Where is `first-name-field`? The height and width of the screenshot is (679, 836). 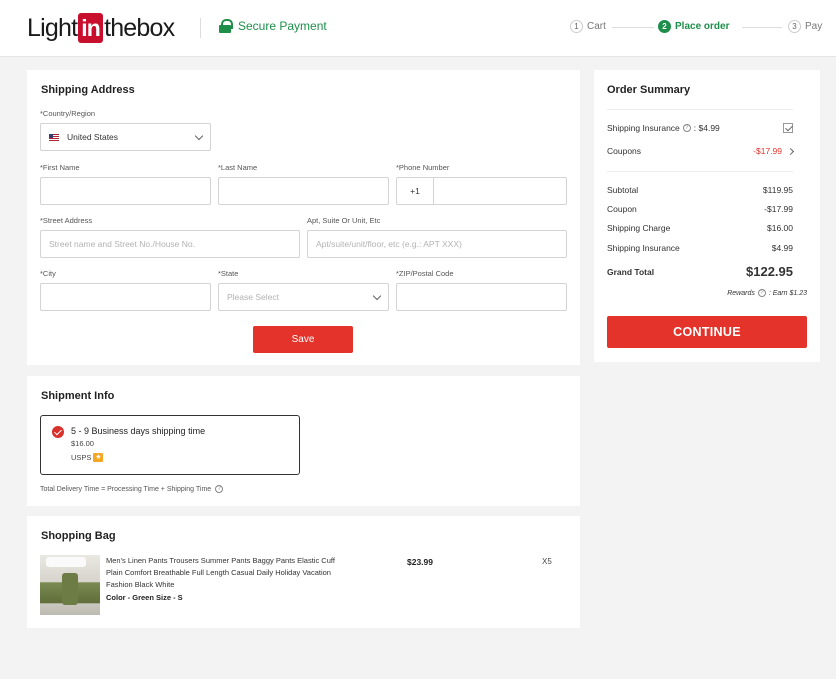 first-name-field is located at coordinates (125, 191).